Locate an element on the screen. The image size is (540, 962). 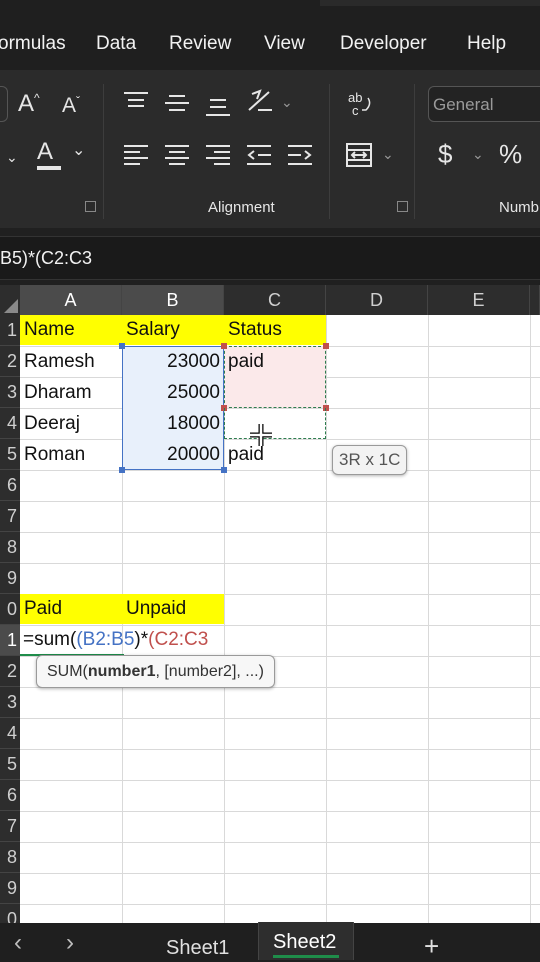
orientation-dropdown-icon: ⌄ is located at coordinates (287, 102).